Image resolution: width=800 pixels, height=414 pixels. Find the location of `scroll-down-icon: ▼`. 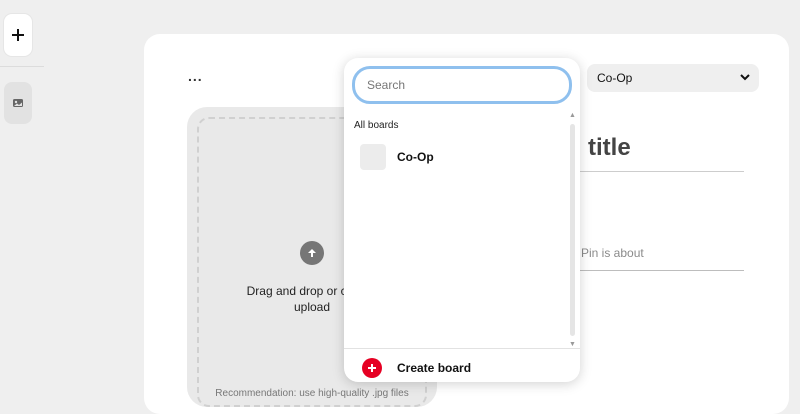

scroll-down-icon: ▼ is located at coordinates (572, 344).